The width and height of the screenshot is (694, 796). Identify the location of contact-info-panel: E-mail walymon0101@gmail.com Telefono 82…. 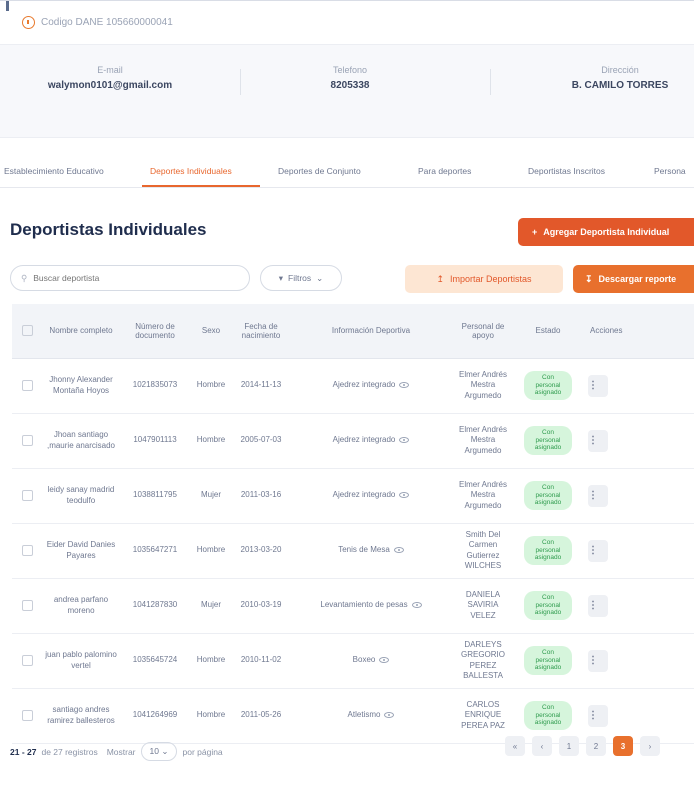
(347, 82).